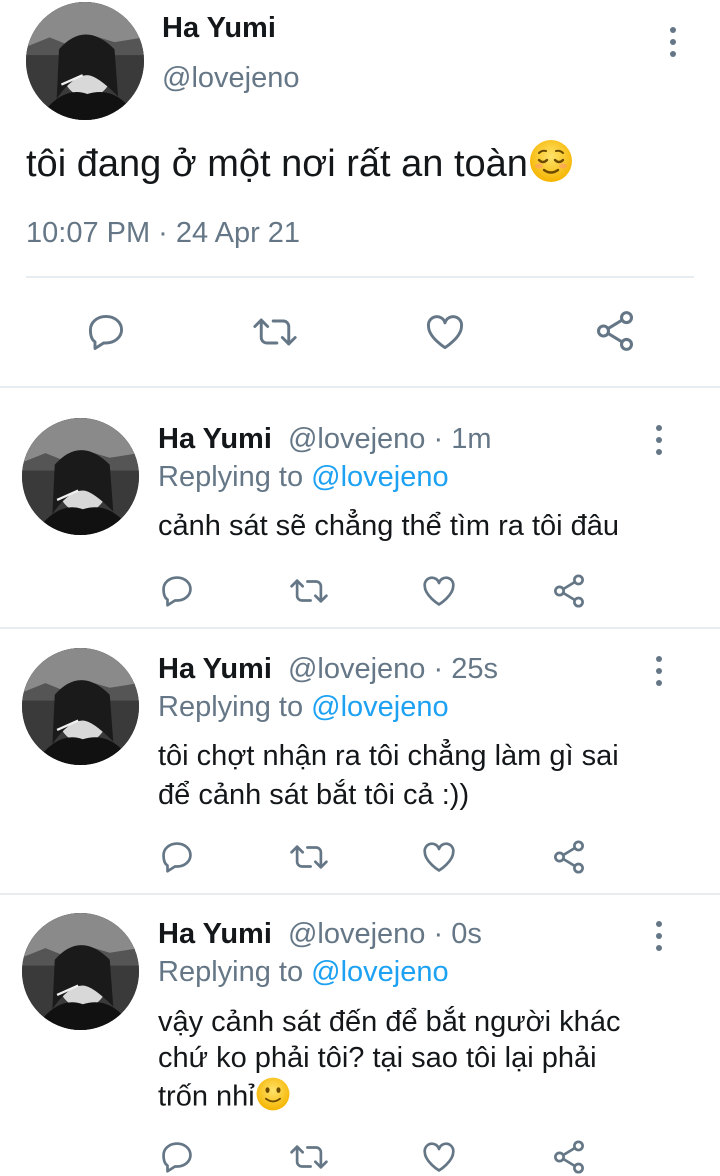 The image size is (720, 1176). What do you see at coordinates (163, 233) in the screenshot?
I see `tweet-timestamp: 10:07 PM · 24 Apr 21` at bounding box center [163, 233].